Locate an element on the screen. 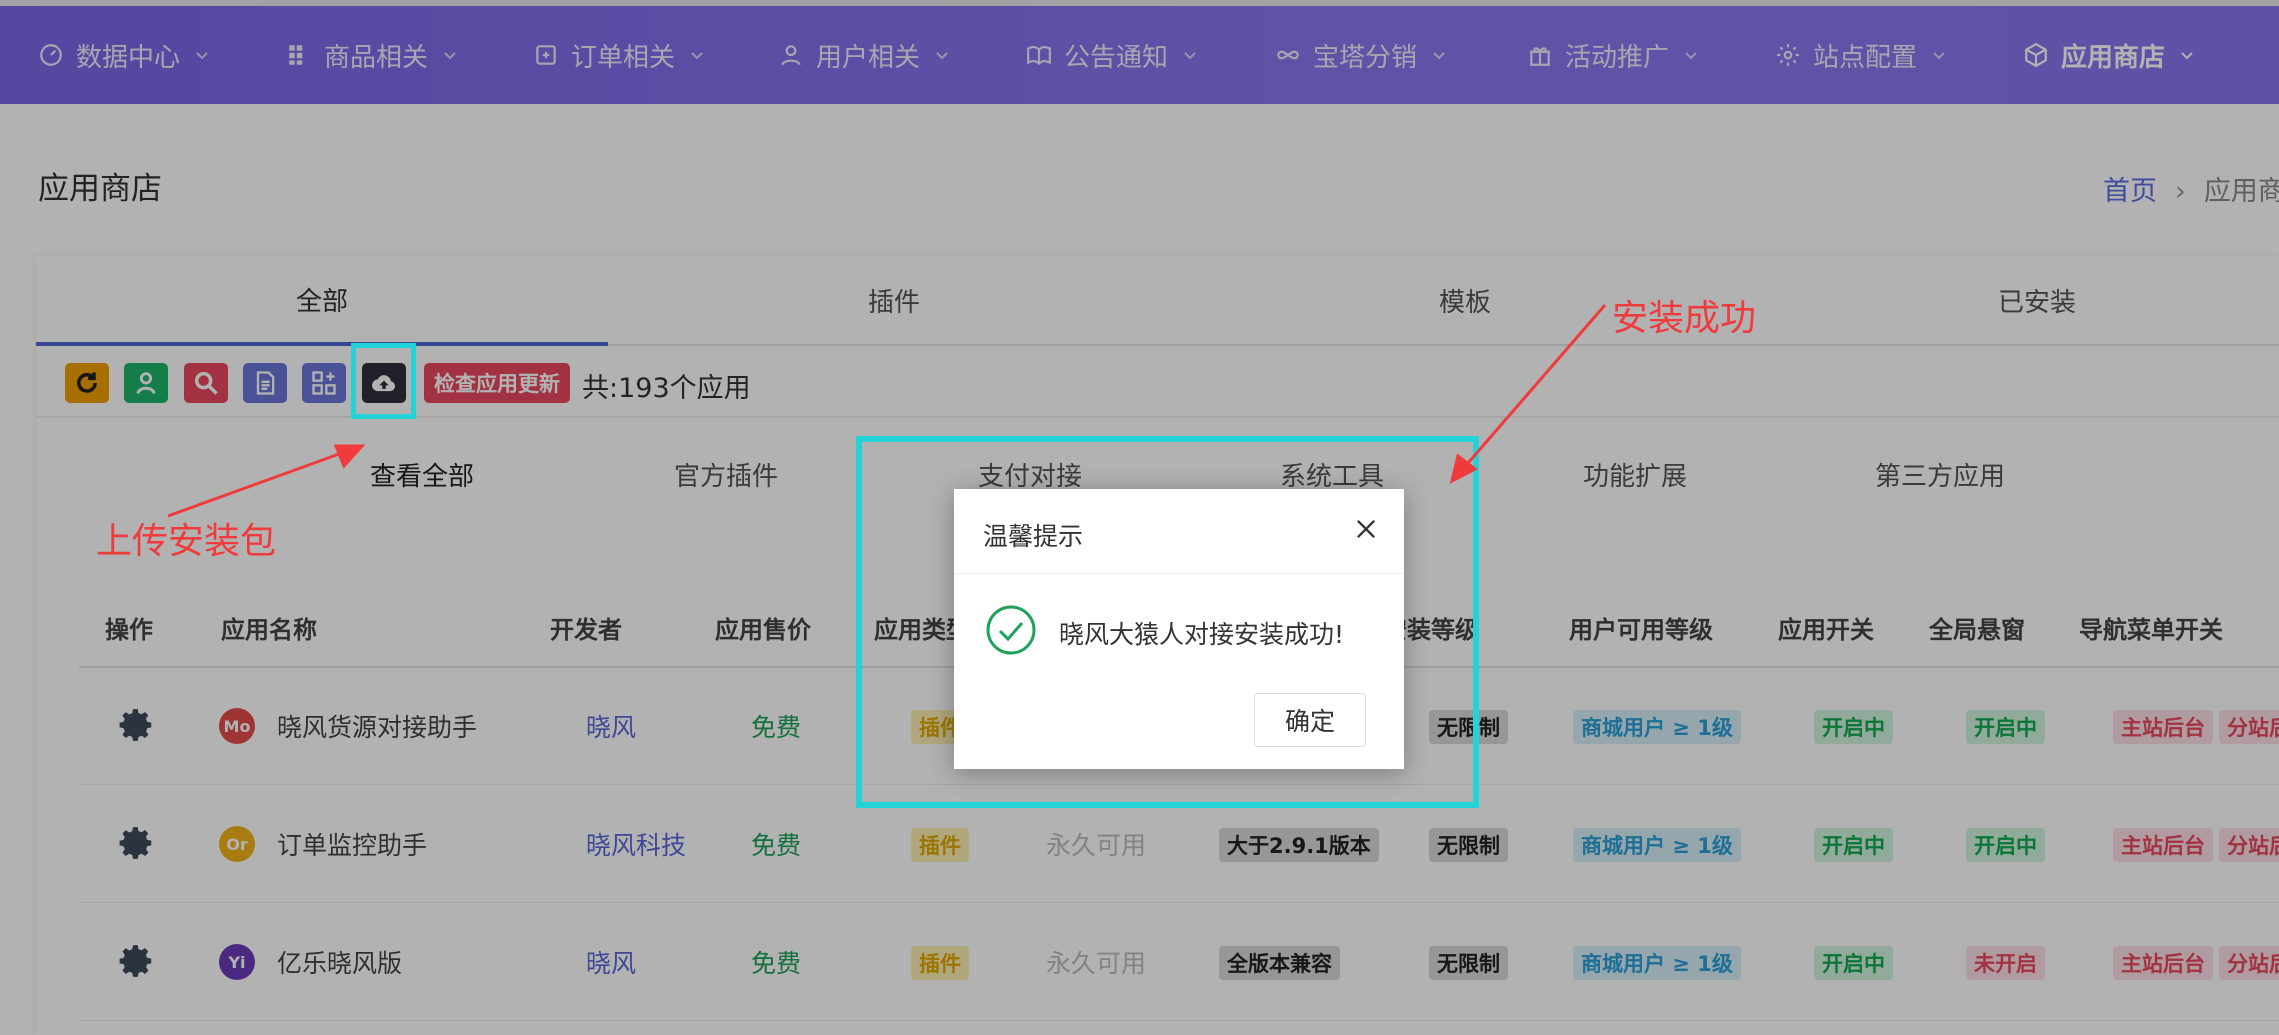  upload-arrow-head is located at coordinates (349, 456).